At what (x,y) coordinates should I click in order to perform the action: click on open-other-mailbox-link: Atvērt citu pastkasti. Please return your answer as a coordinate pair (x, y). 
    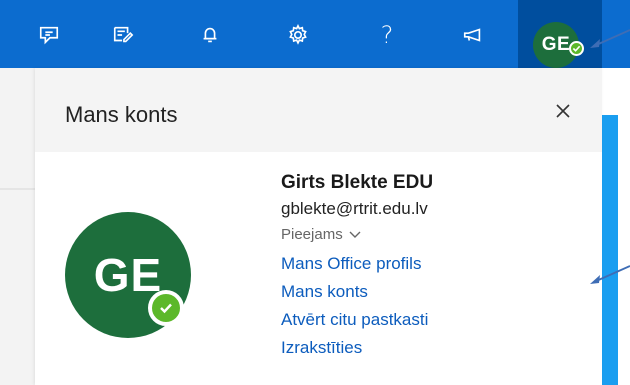
    Looking at the image, I should click on (354, 320).